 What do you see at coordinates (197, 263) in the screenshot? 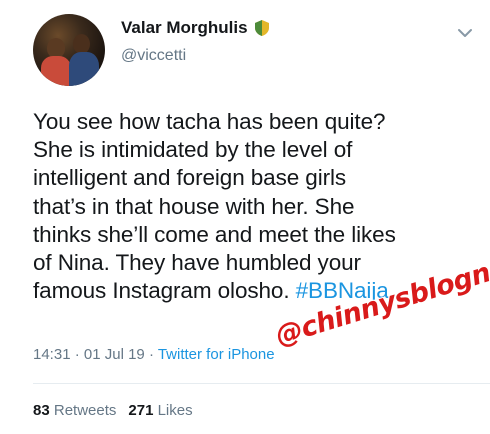
I see `tweet-text-line: of Nina. They have humbled your` at bounding box center [197, 263].